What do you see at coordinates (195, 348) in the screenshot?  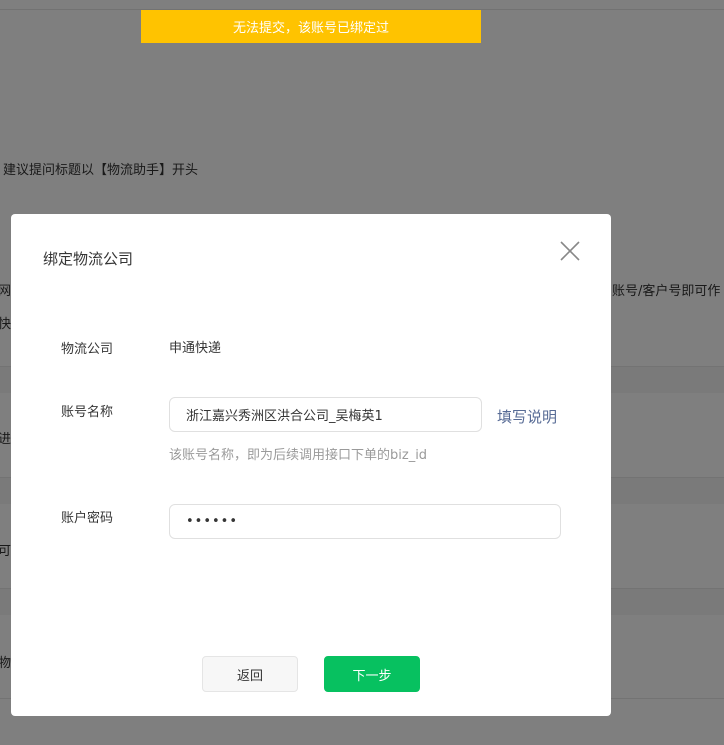 I see `company-value: 申通快递` at bounding box center [195, 348].